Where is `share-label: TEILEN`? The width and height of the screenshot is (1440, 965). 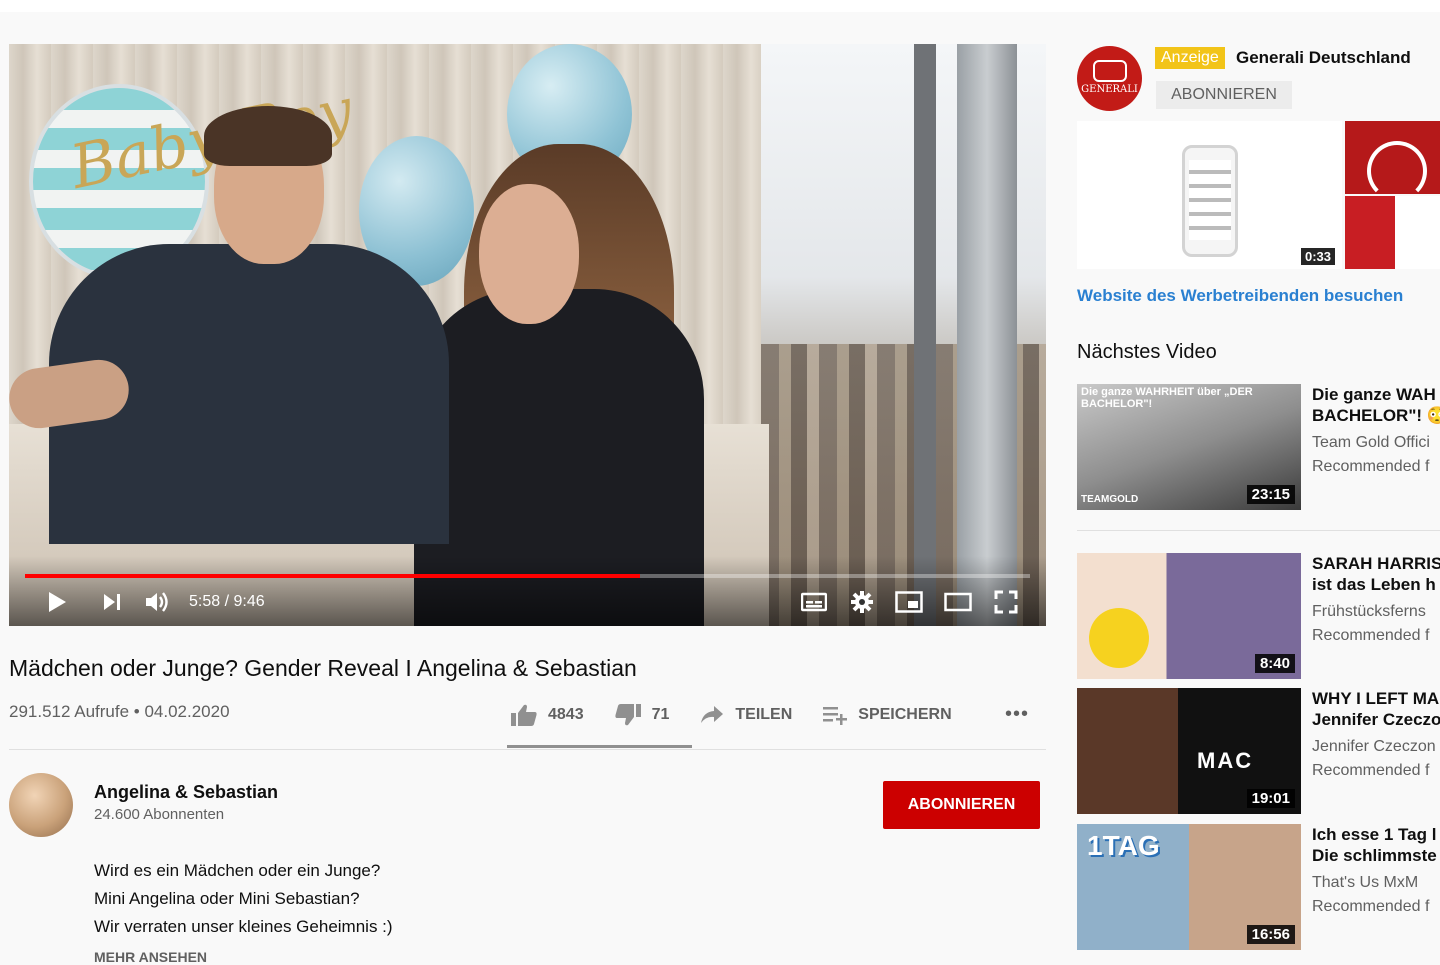
share-label: TEILEN is located at coordinates (764, 714).